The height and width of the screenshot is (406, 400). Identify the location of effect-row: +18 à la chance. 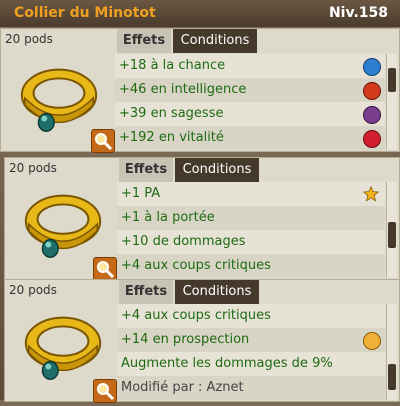
(250, 66).